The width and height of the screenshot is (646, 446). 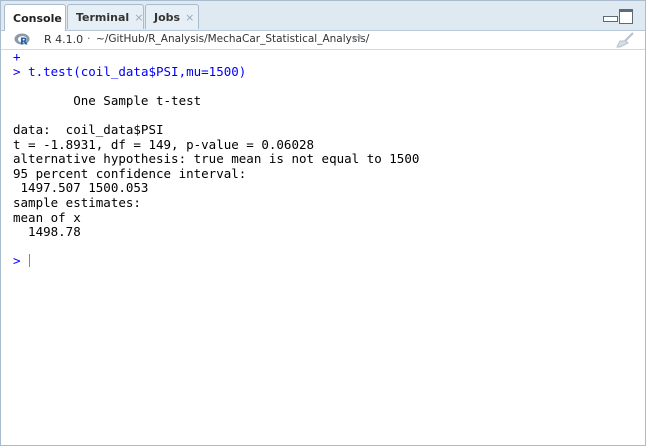 What do you see at coordinates (137, 71) in the screenshot?
I see `command-text: t.test(coil_data$PSI,mu=1500)` at bounding box center [137, 71].